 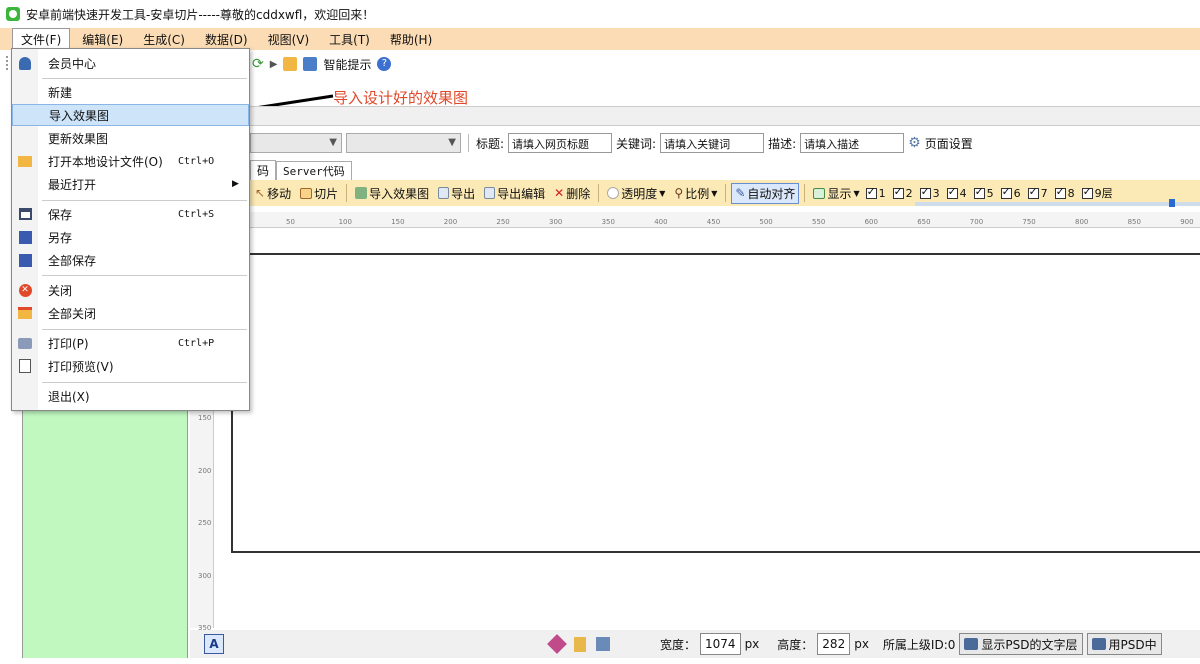 I want to click on windows-icon, so click(x=25, y=313).